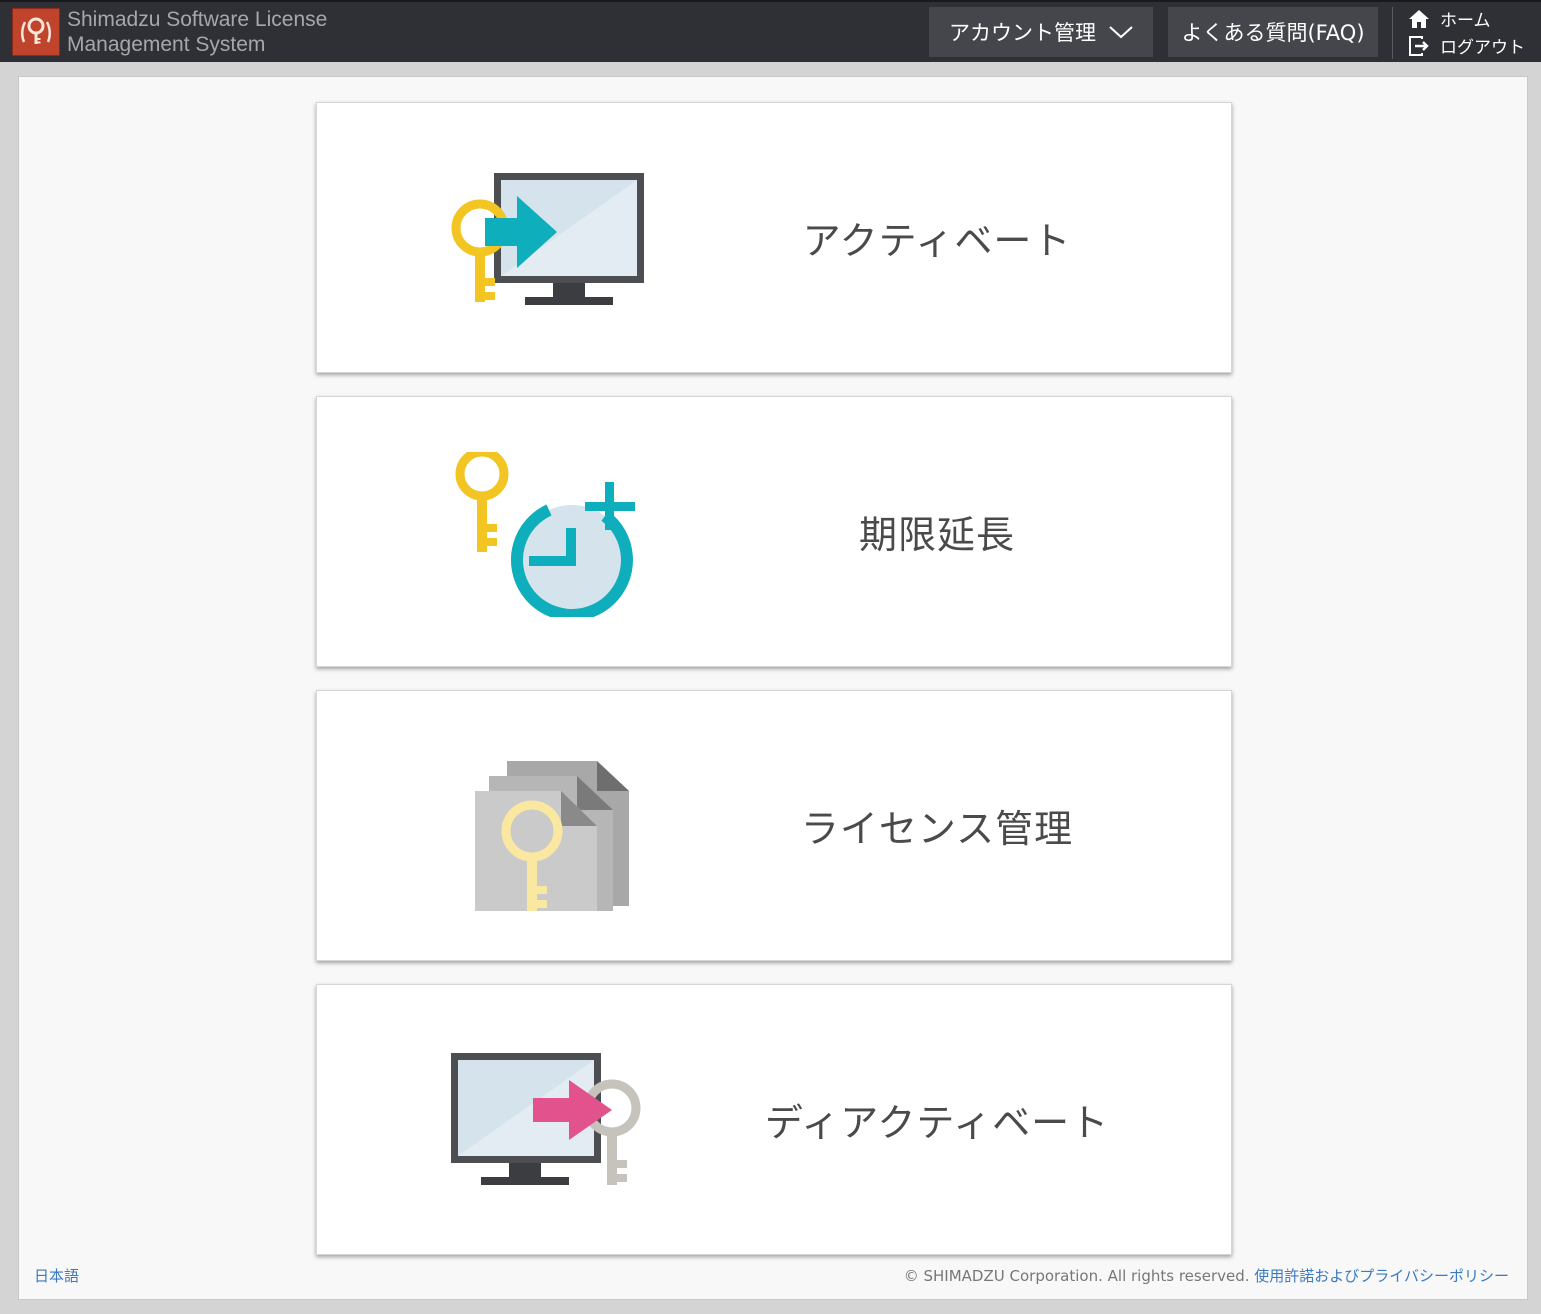  Describe the element at coordinates (774, 237) in the screenshot. I see `activate-tile: アクティベート` at that location.